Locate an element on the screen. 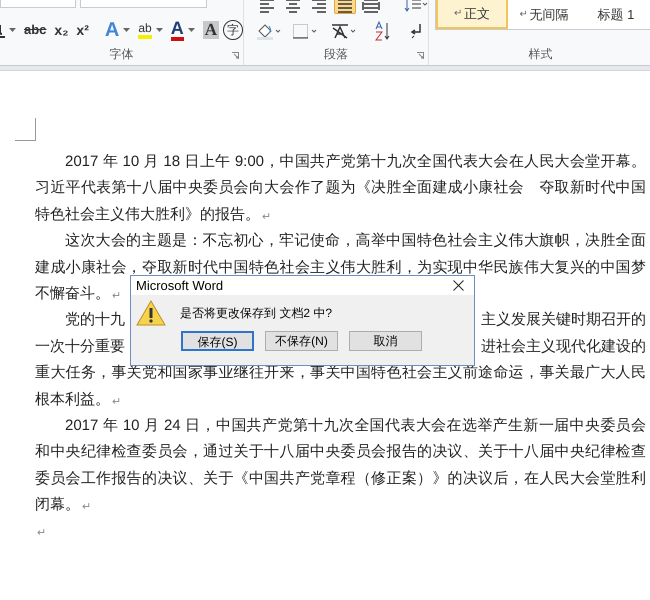 The image size is (650, 600). superscript-button: x² is located at coordinates (82, 30).